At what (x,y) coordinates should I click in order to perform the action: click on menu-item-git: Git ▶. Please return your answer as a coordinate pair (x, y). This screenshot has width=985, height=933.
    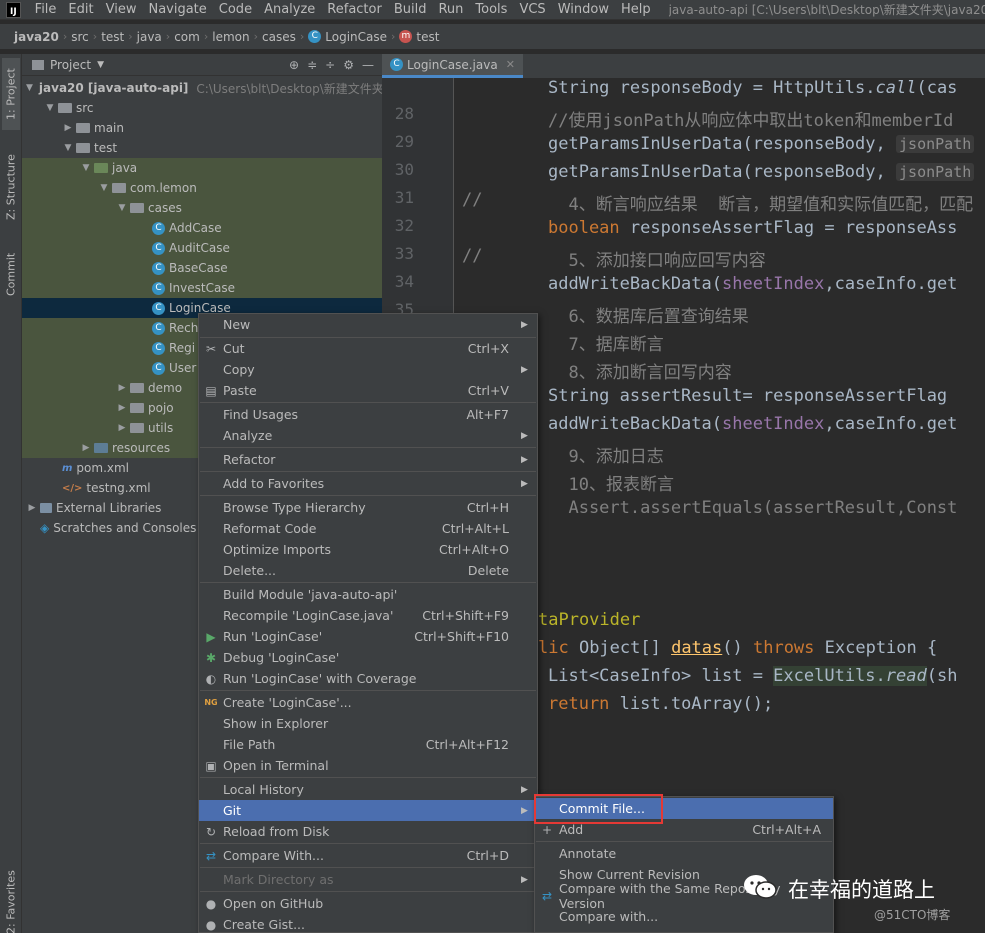
    Looking at the image, I should click on (368, 810).